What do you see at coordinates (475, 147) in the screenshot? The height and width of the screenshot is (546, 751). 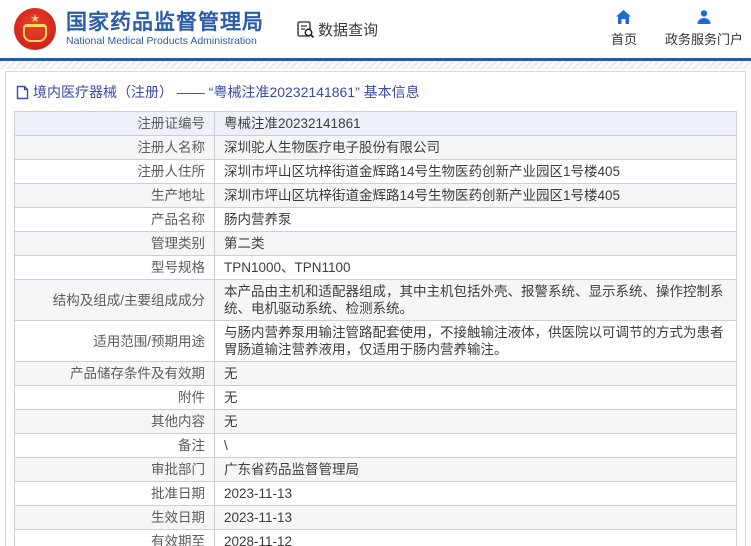 I see `row-value: 深圳驼人生物医疗电子股份有限公司` at bounding box center [475, 147].